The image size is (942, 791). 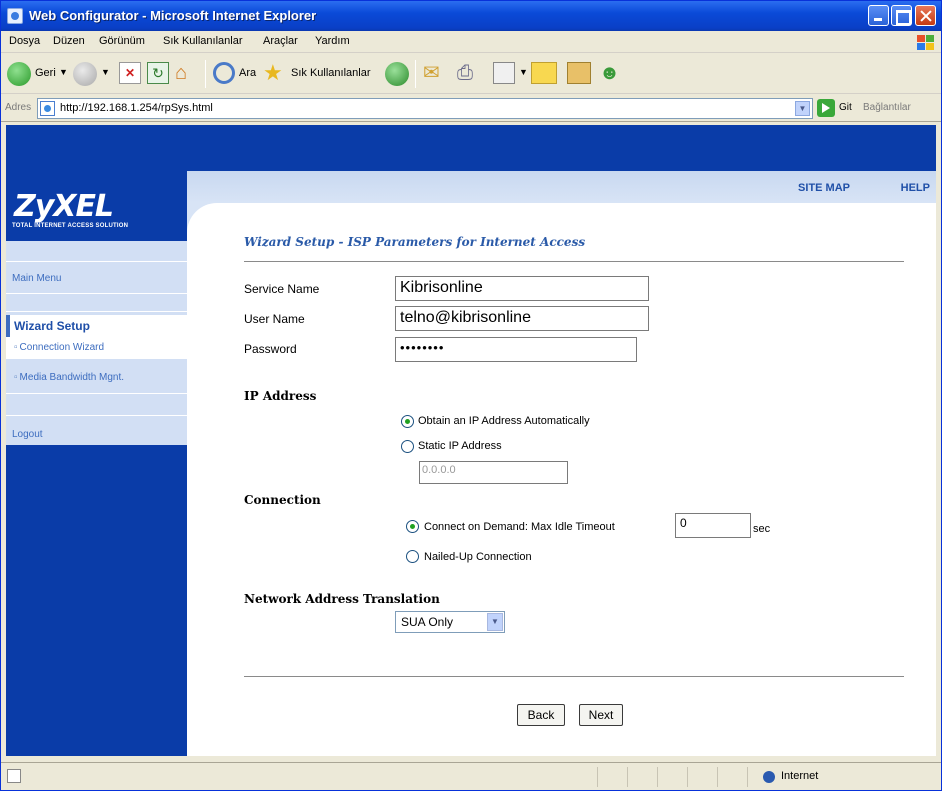 I want to click on forward-arrow-icon, so click(x=85, y=74).